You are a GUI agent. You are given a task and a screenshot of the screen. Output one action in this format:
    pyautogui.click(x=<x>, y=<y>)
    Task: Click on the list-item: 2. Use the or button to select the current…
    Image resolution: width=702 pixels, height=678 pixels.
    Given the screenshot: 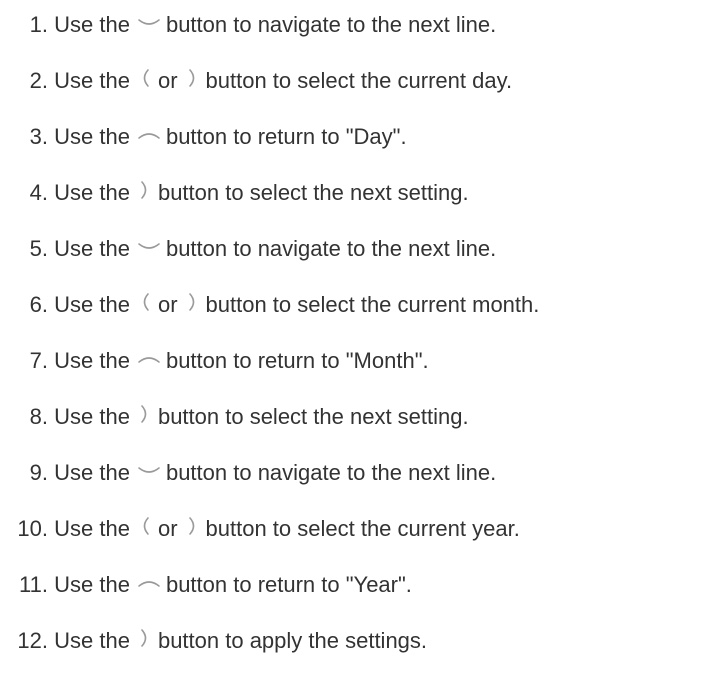 What is the action you would take?
    pyautogui.click(x=256, y=81)
    